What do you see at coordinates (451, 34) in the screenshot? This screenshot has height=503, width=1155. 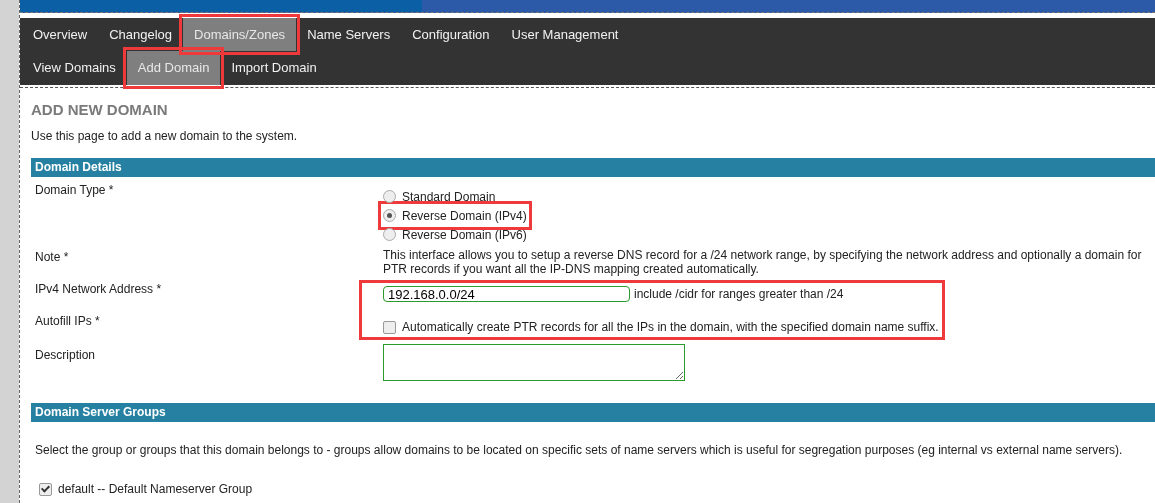 I see `nav-tab: Configuration` at bounding box center [451, 34].